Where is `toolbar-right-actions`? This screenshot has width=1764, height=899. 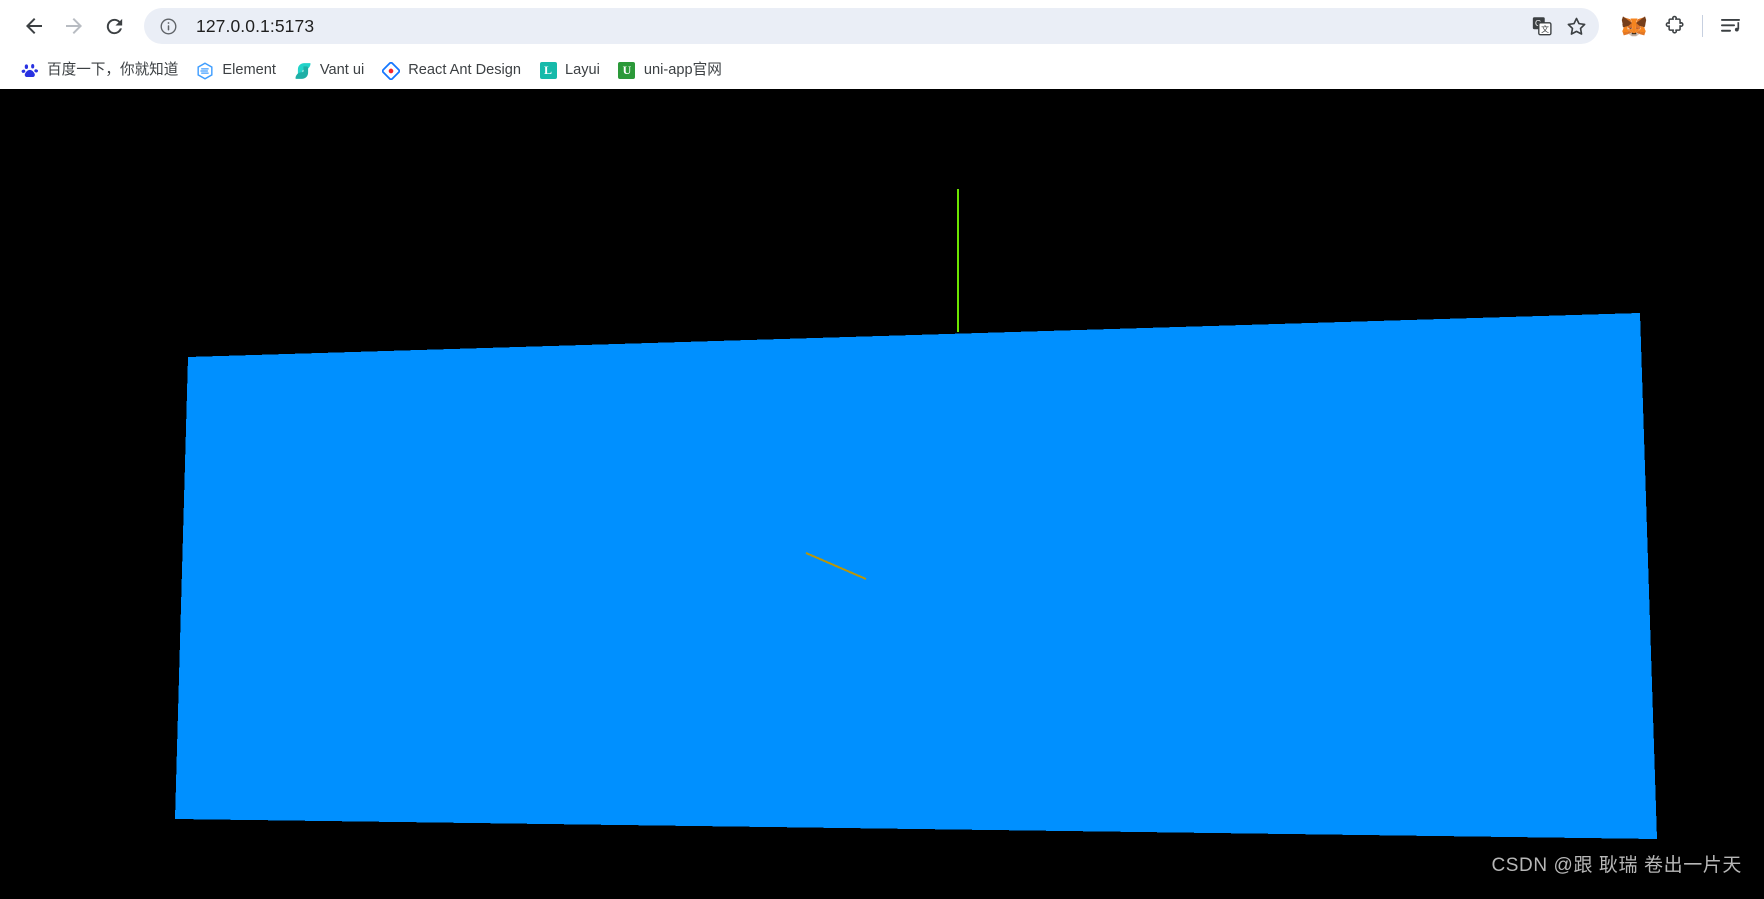
toolbar-right-actions is located at coordinates (1677, 26).